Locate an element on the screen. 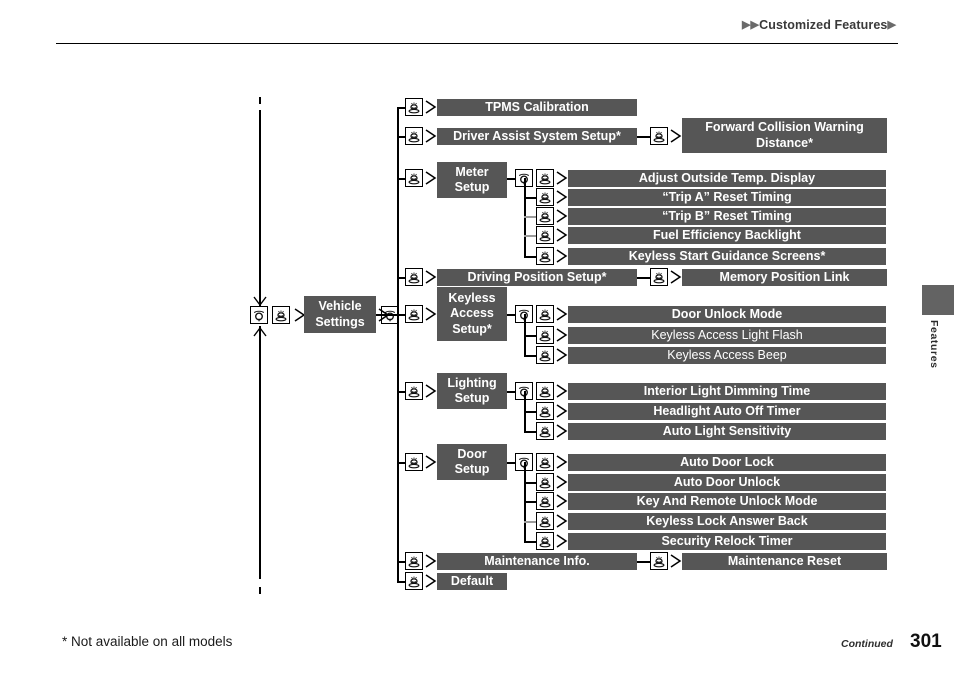 This screenshot has width=954, height=674. spine-dash-bottom is located at coordinates (260, 590).